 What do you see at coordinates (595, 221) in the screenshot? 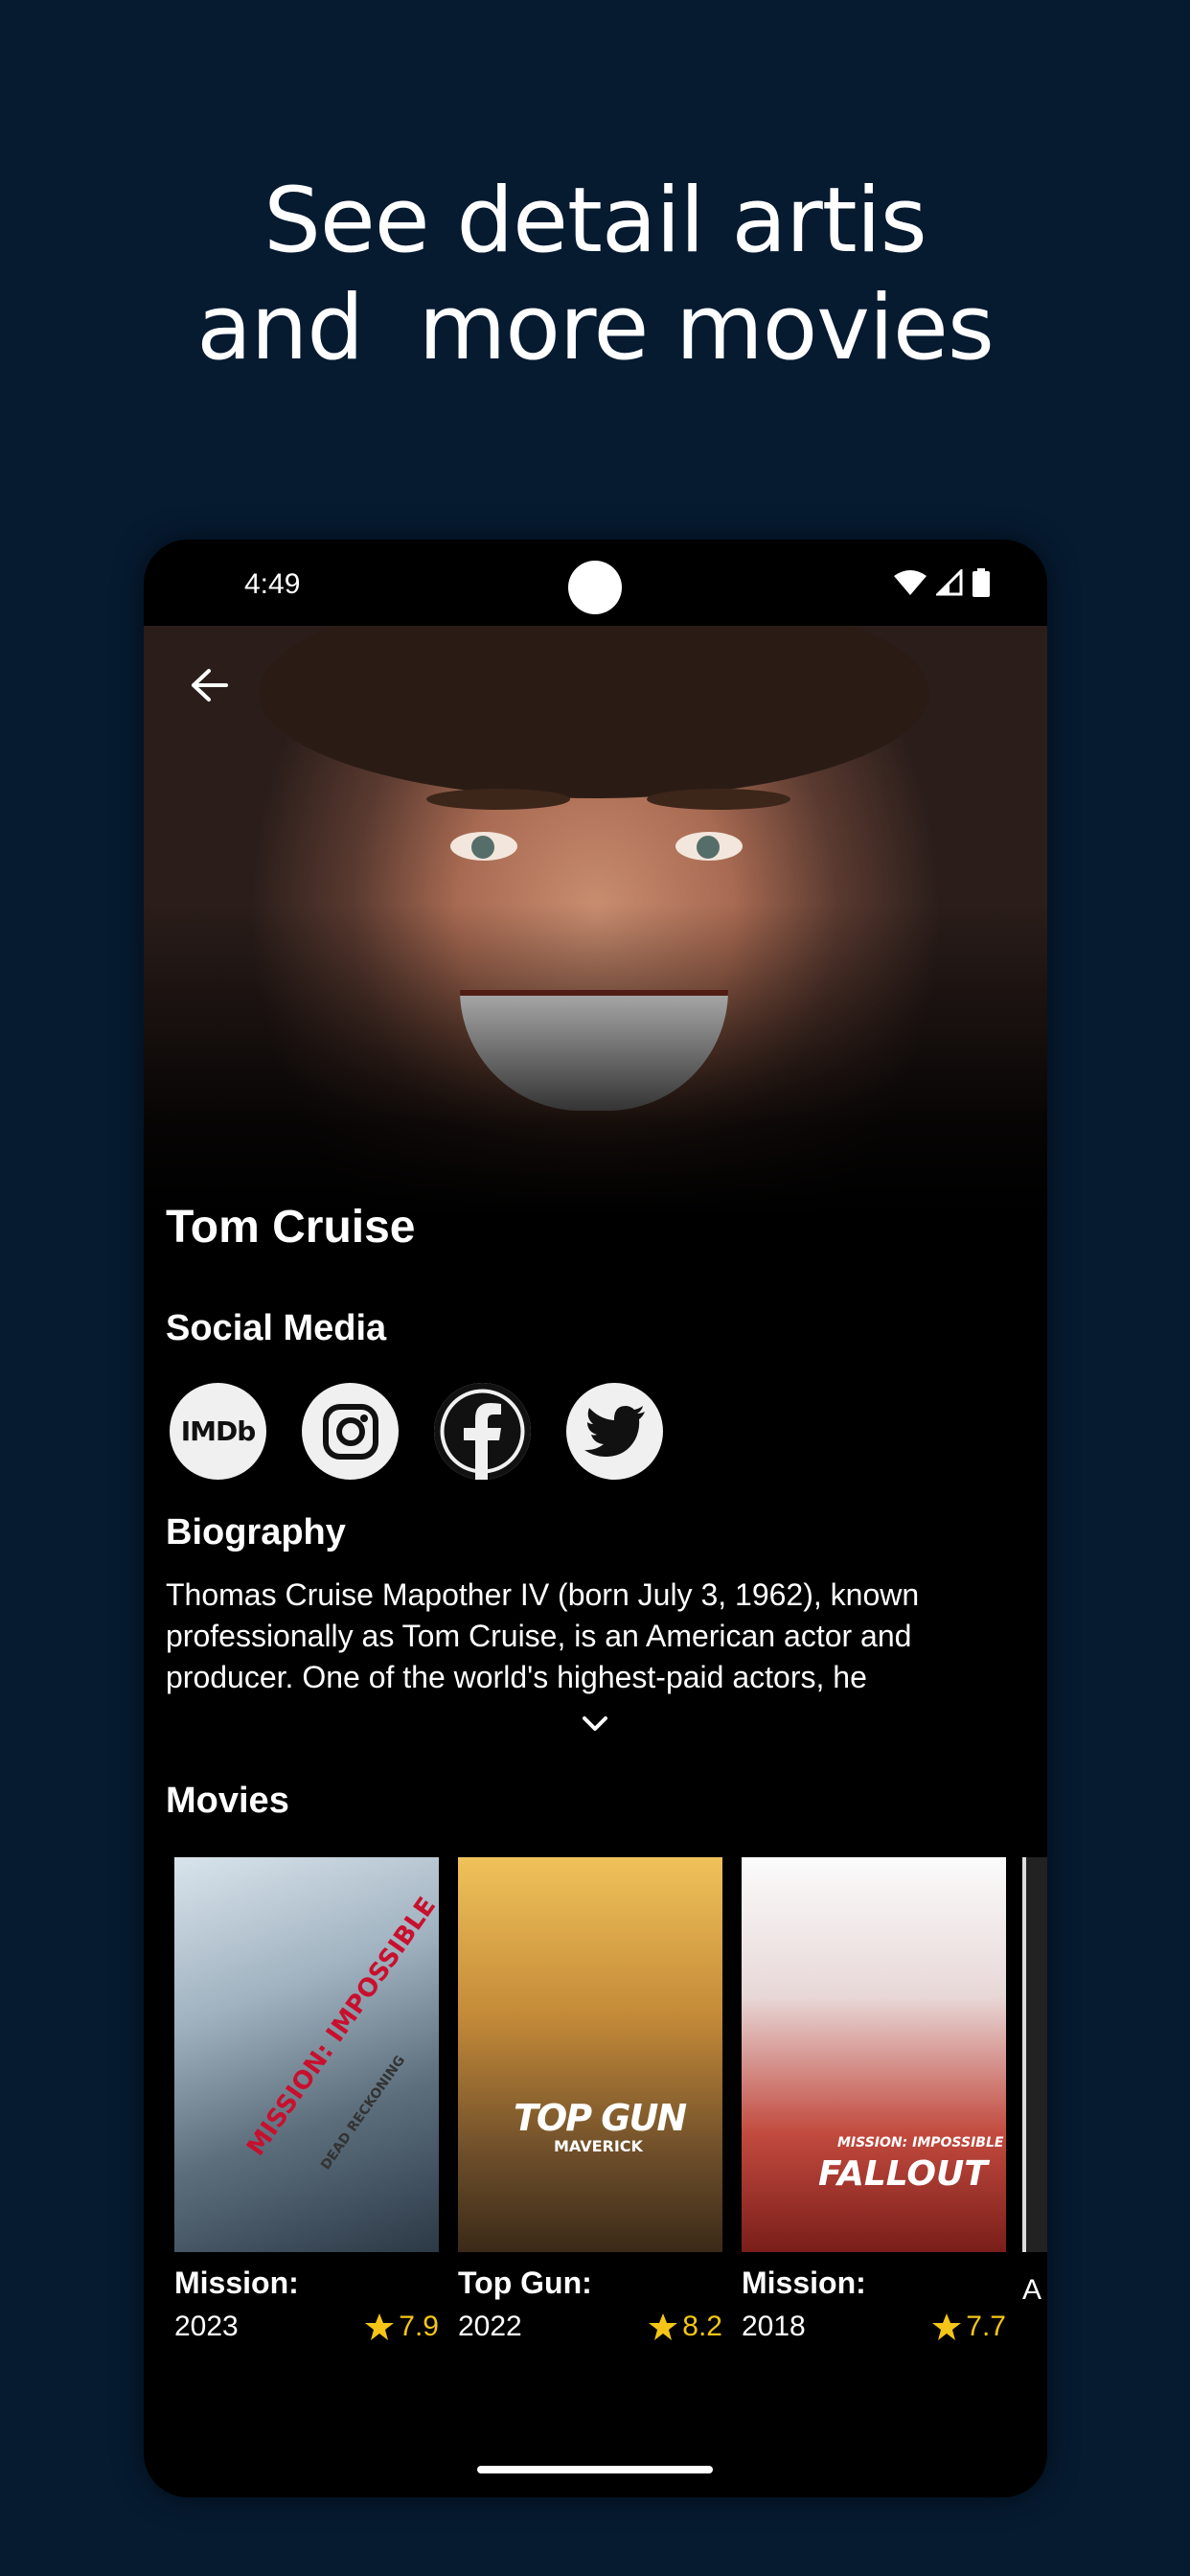
I see `headline-line-1: See detail artis` at bounding box center [595, 221].